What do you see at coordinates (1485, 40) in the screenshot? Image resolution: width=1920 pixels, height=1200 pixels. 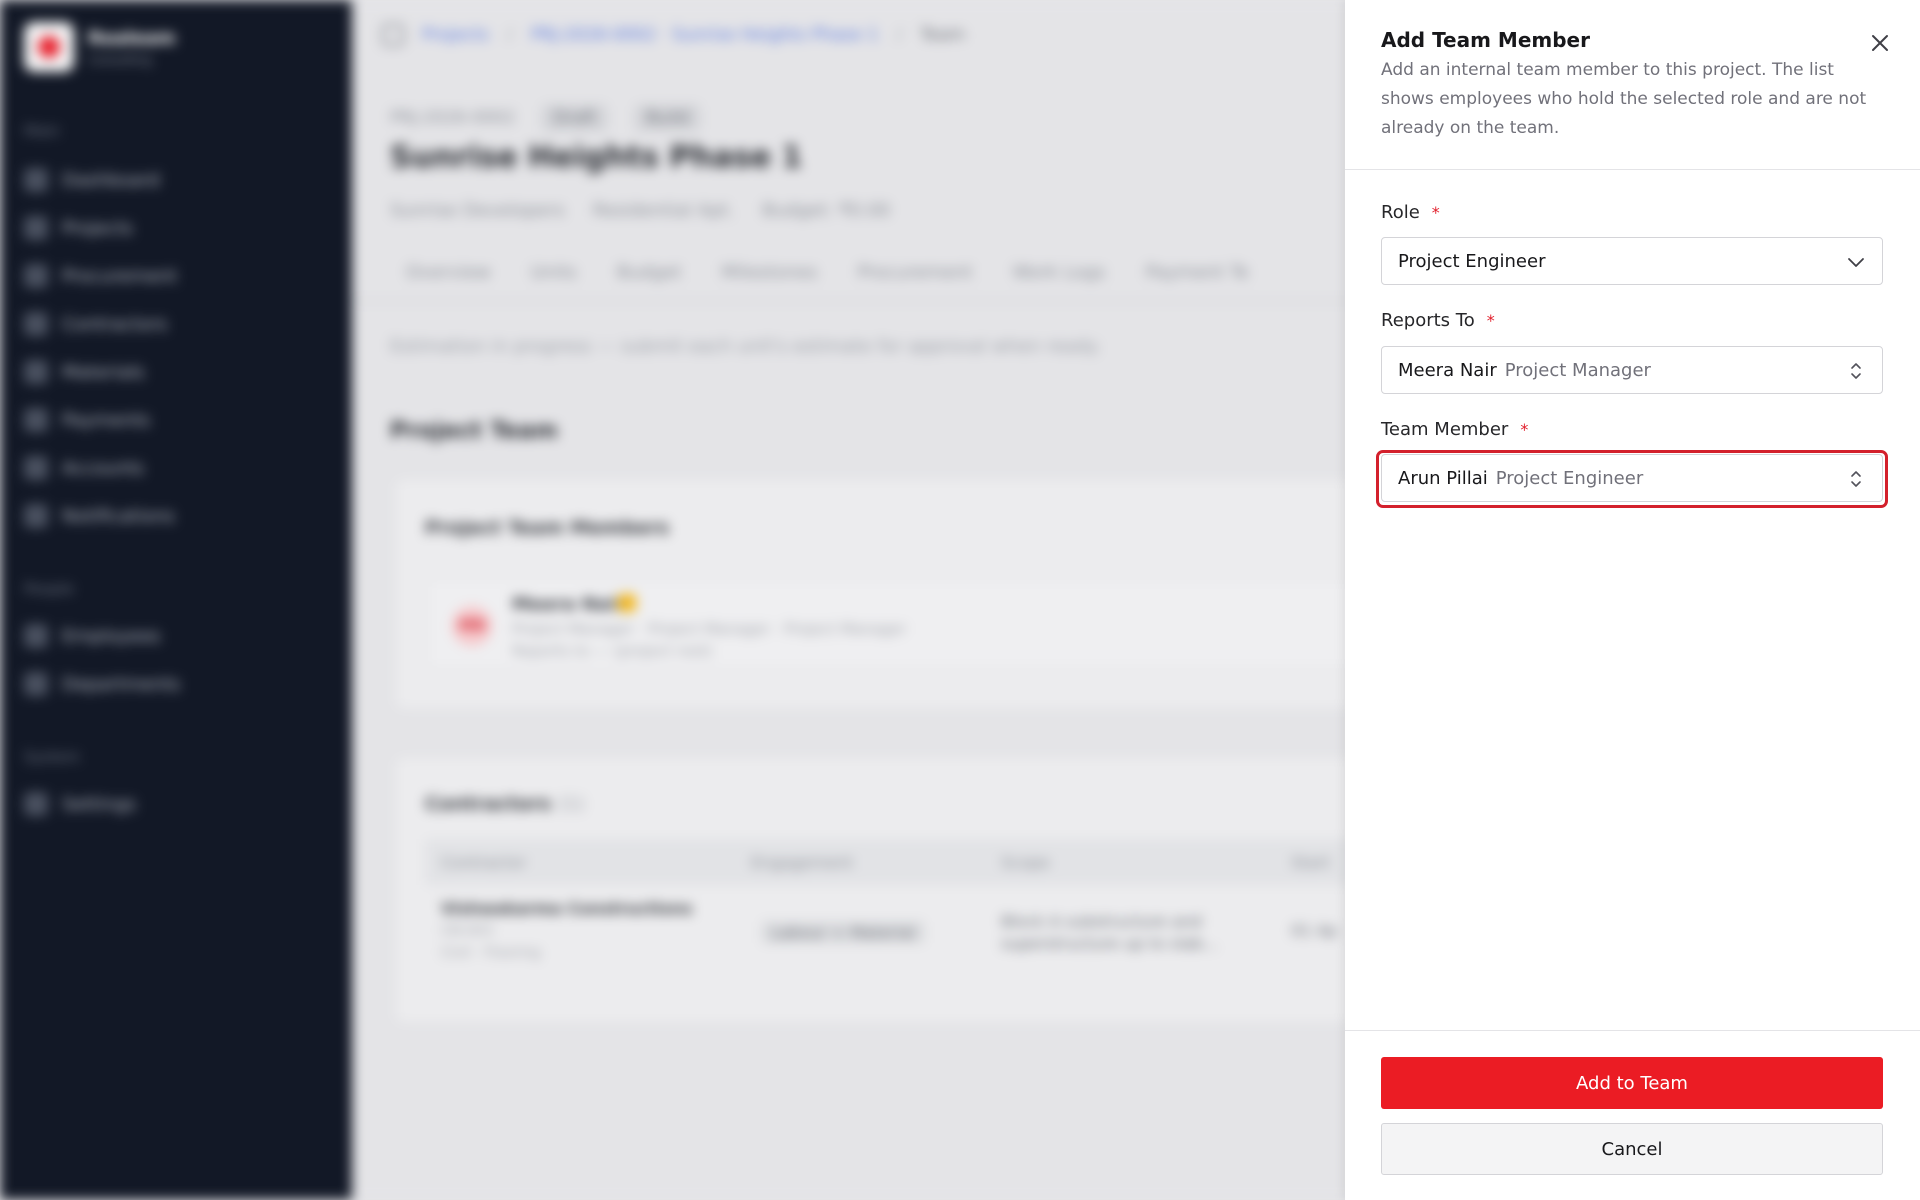 I see `drawer-title: Add Team Member` at bounding box center [1485, 40].